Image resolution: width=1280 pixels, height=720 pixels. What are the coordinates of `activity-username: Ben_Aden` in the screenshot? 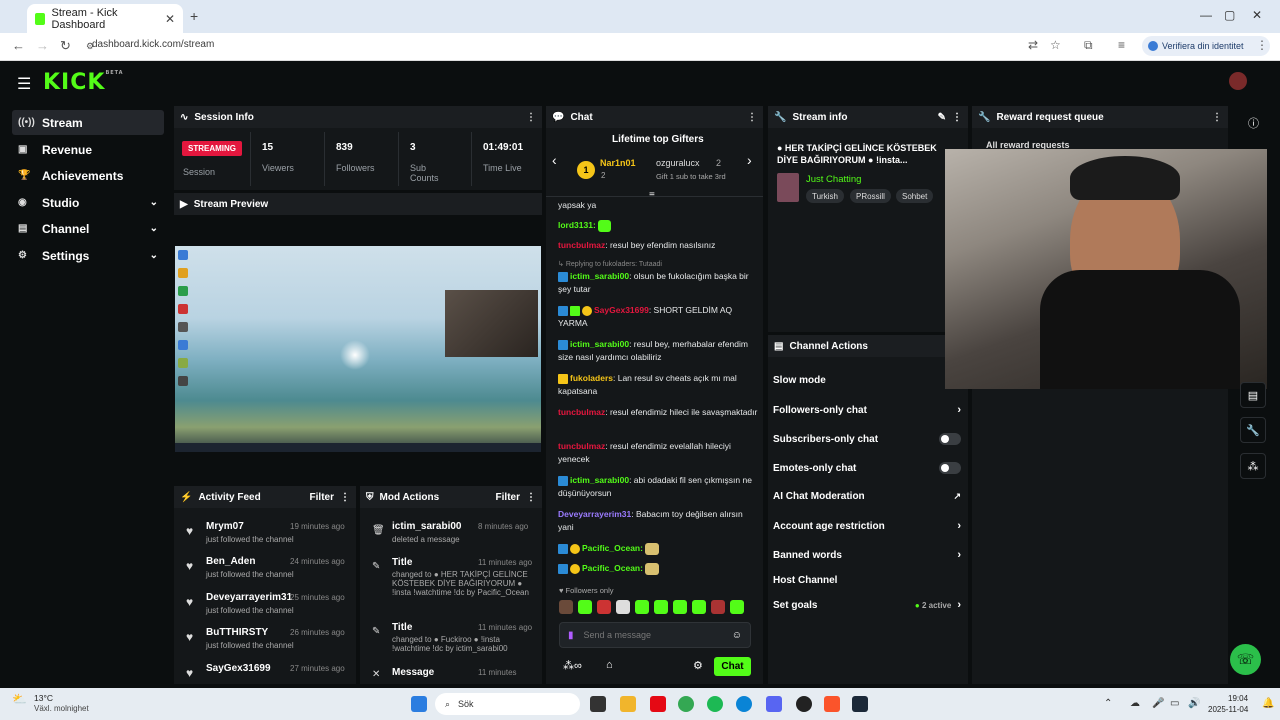 It's located at (230, 561).